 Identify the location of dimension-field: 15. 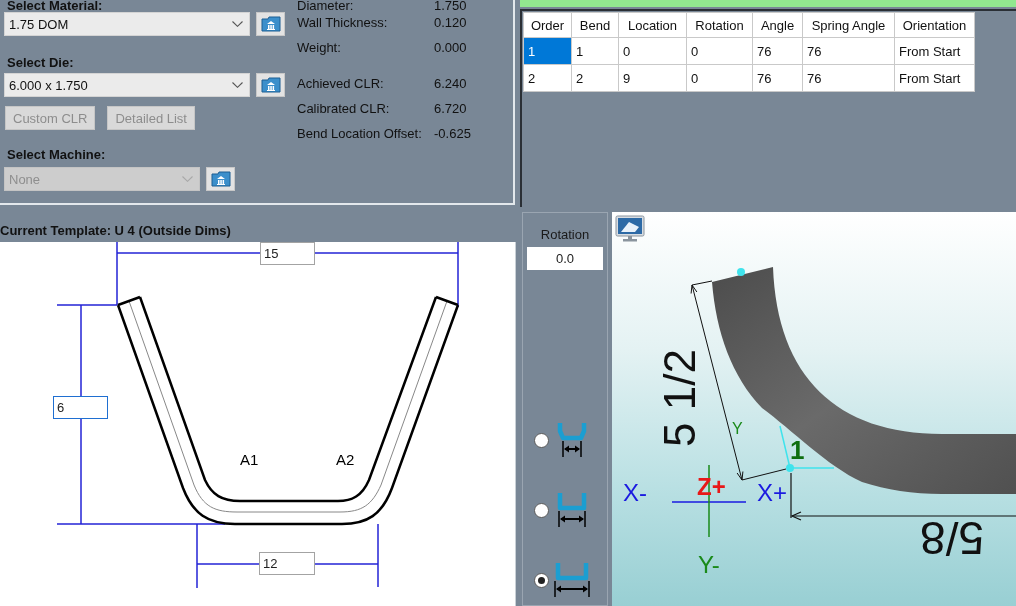
(287, 253).